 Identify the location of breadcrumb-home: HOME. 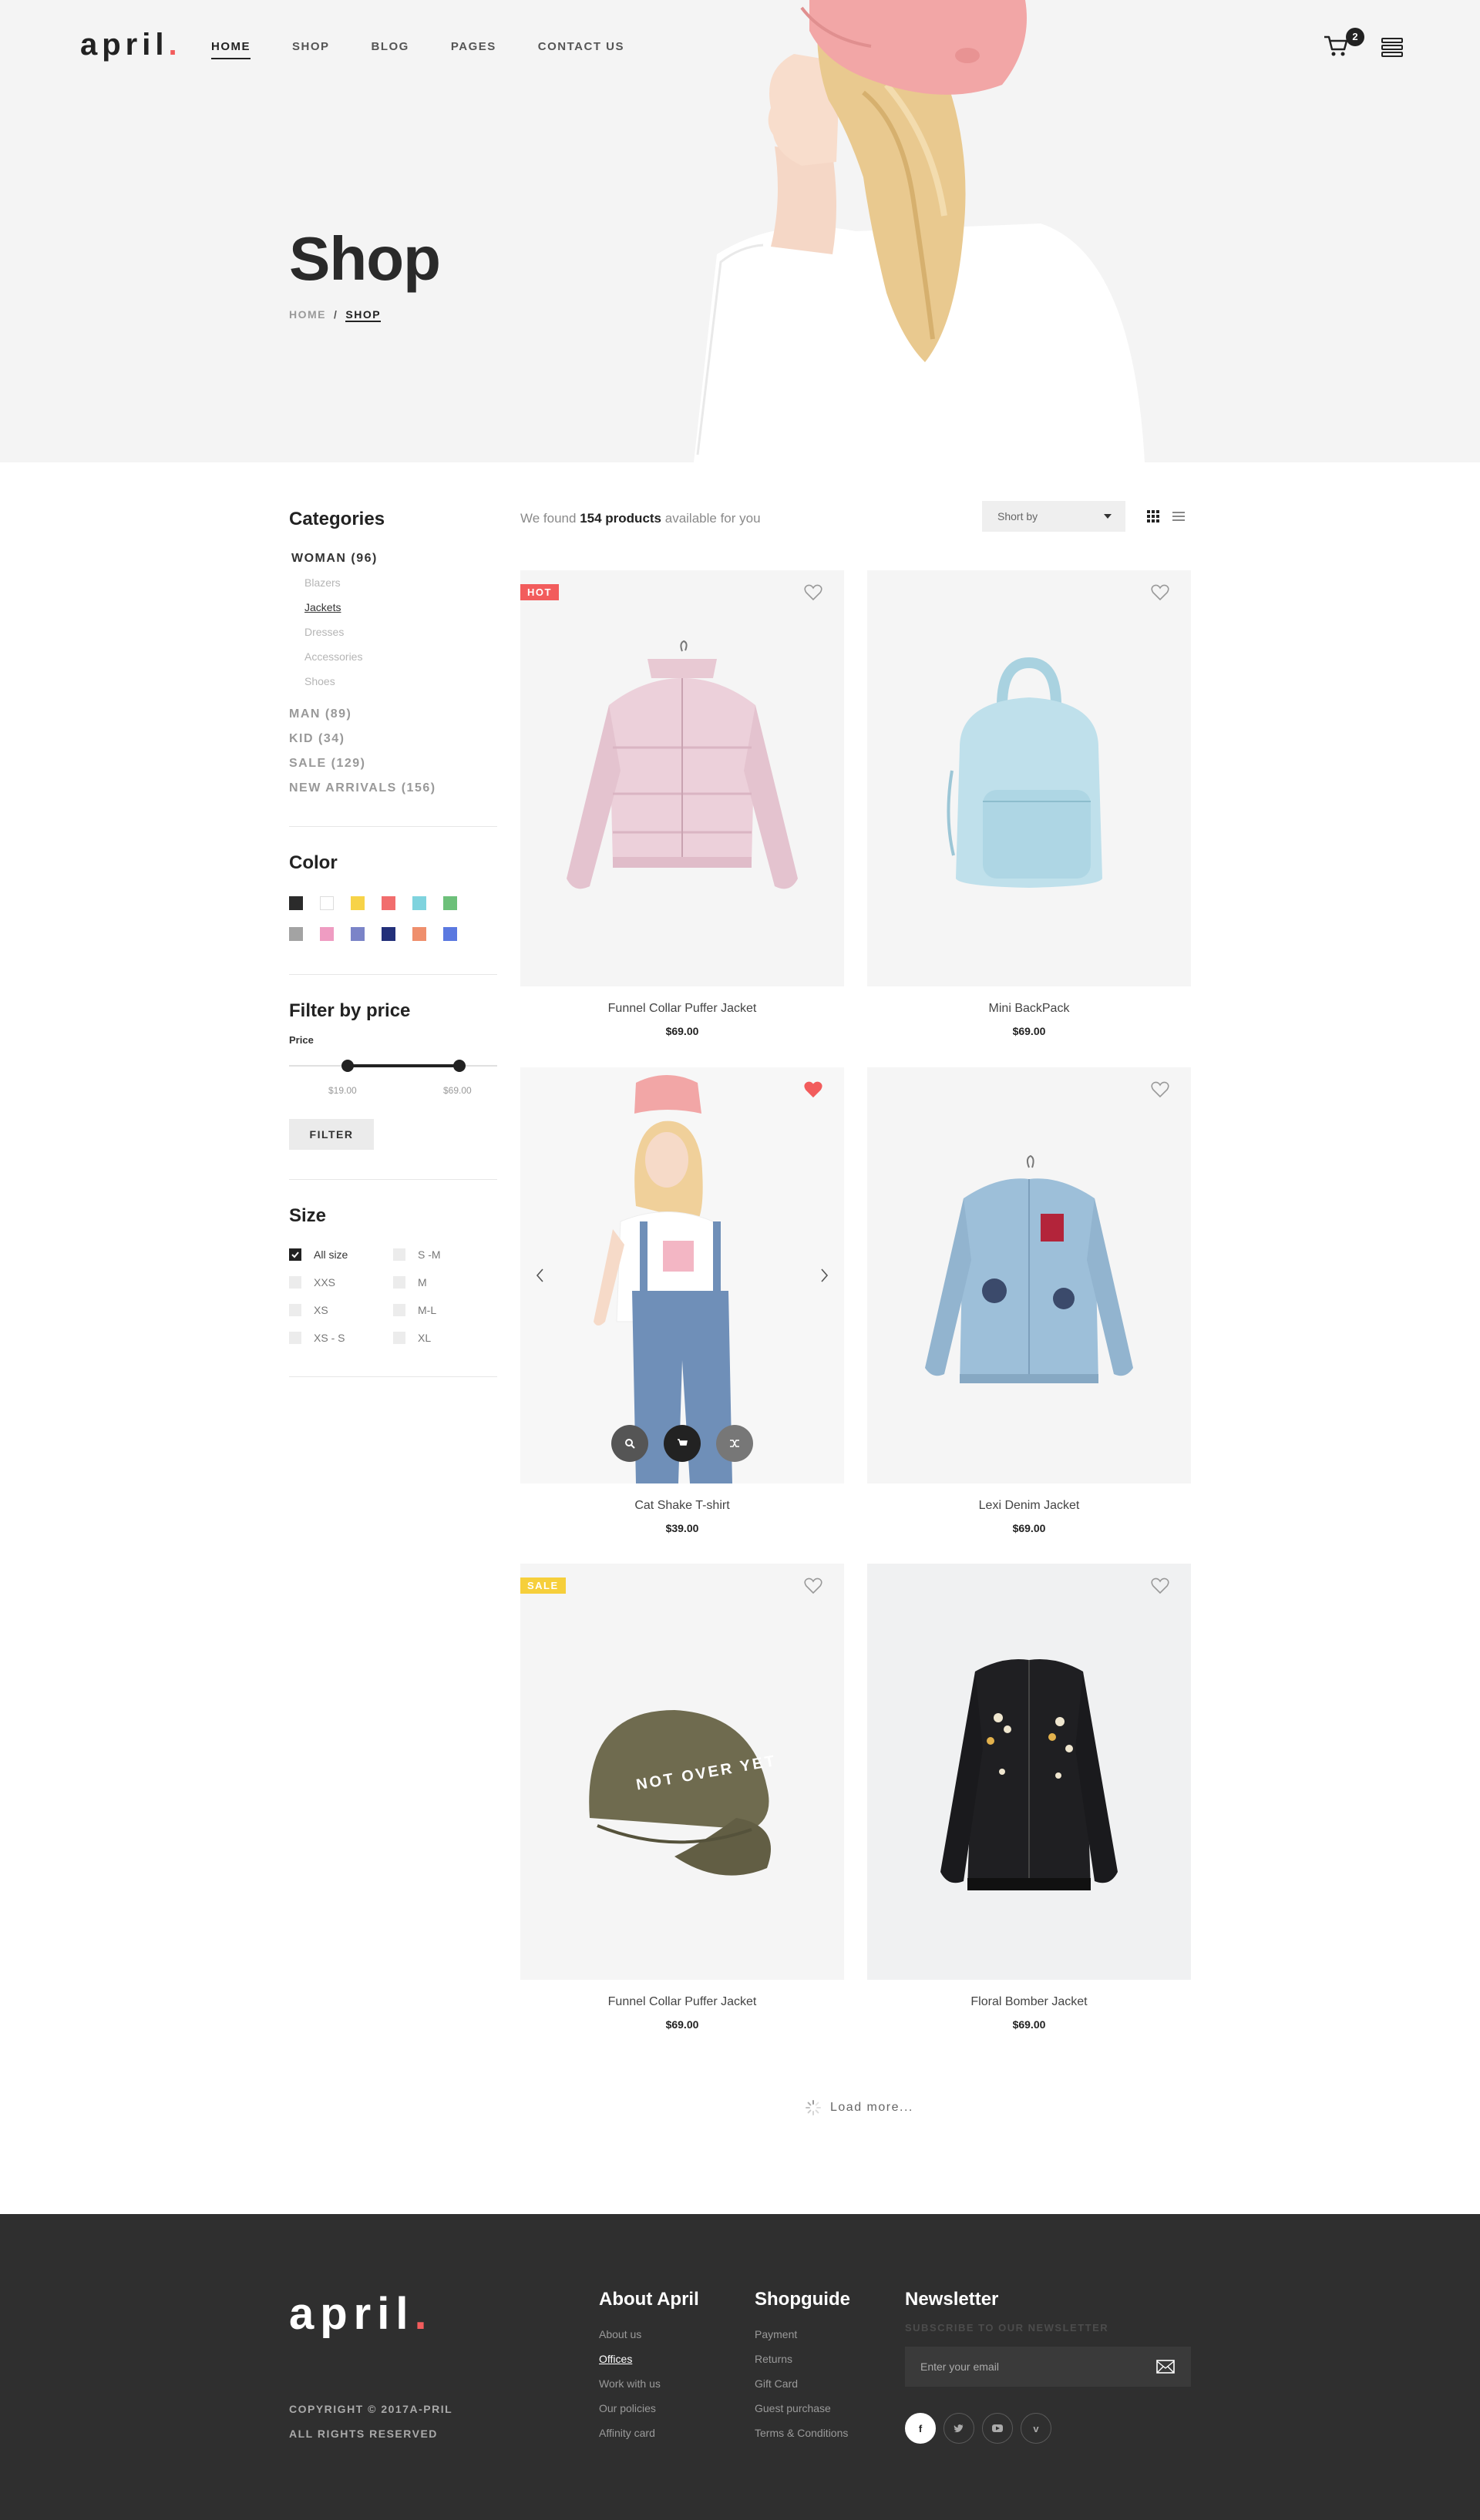
(308, 314).